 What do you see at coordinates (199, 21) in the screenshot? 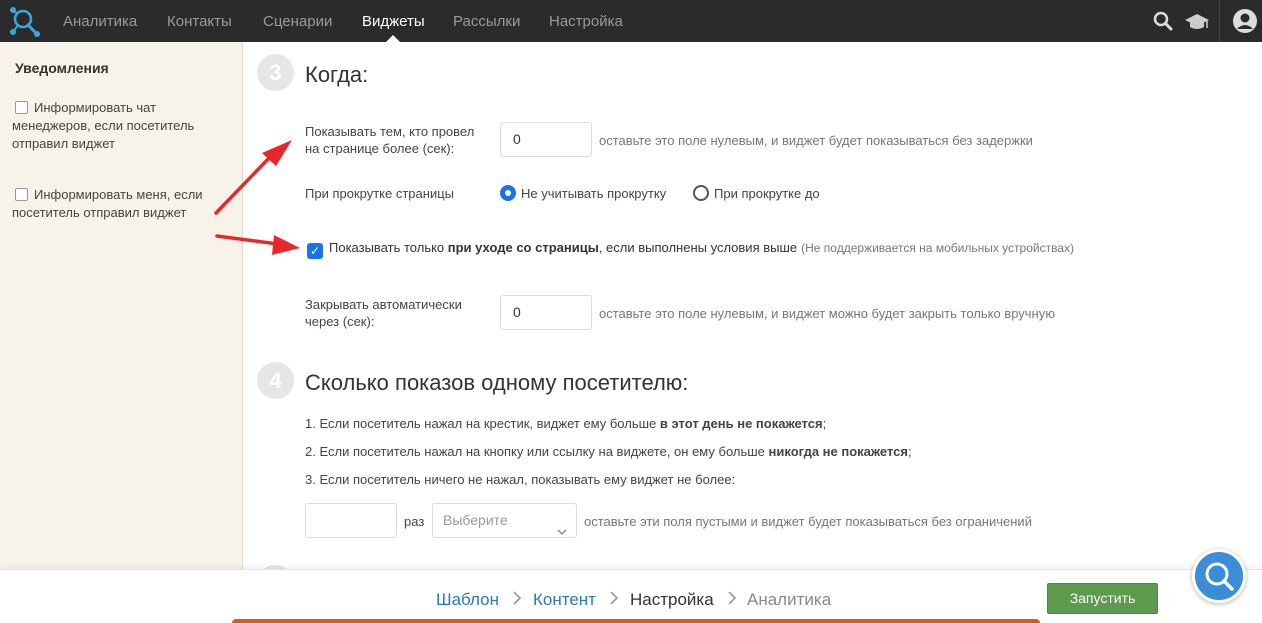
I see `nav-item-contacts: Контакты` at bounding box center [199, 21].